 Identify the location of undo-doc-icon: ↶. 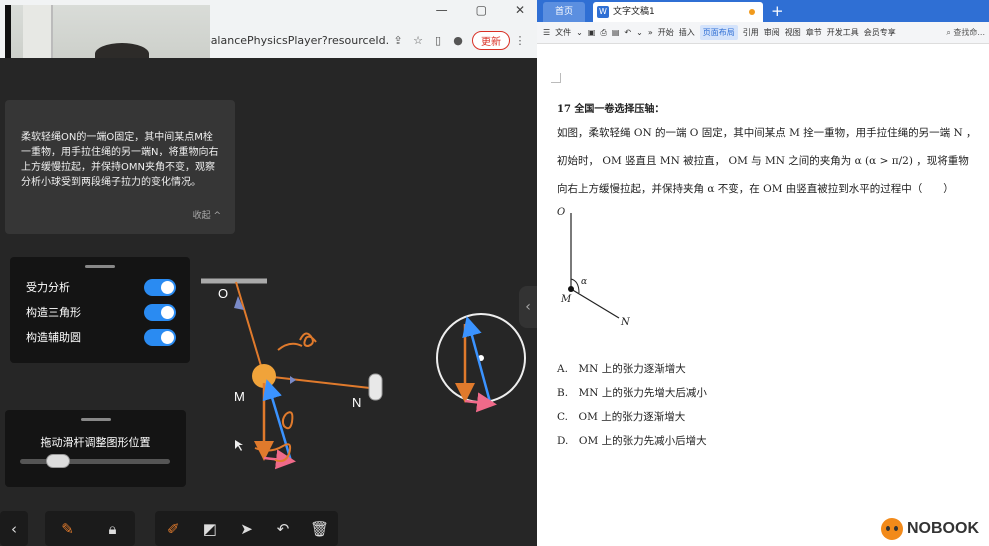
(627, 32).